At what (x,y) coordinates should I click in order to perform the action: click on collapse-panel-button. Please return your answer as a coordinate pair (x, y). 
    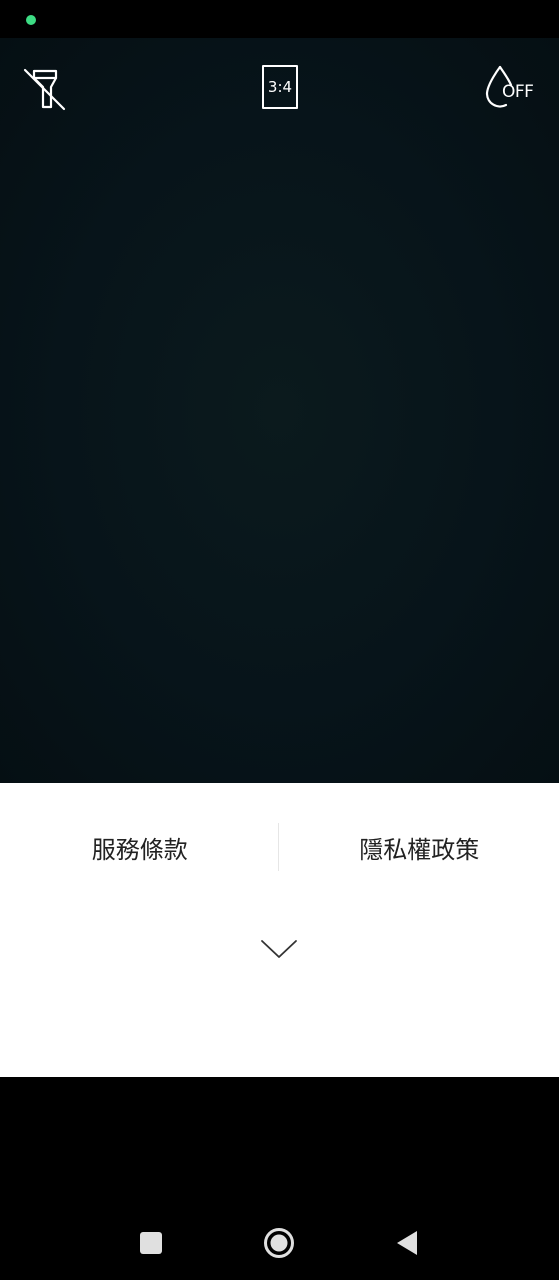
    Looking at the image, I should click on (279, 949).